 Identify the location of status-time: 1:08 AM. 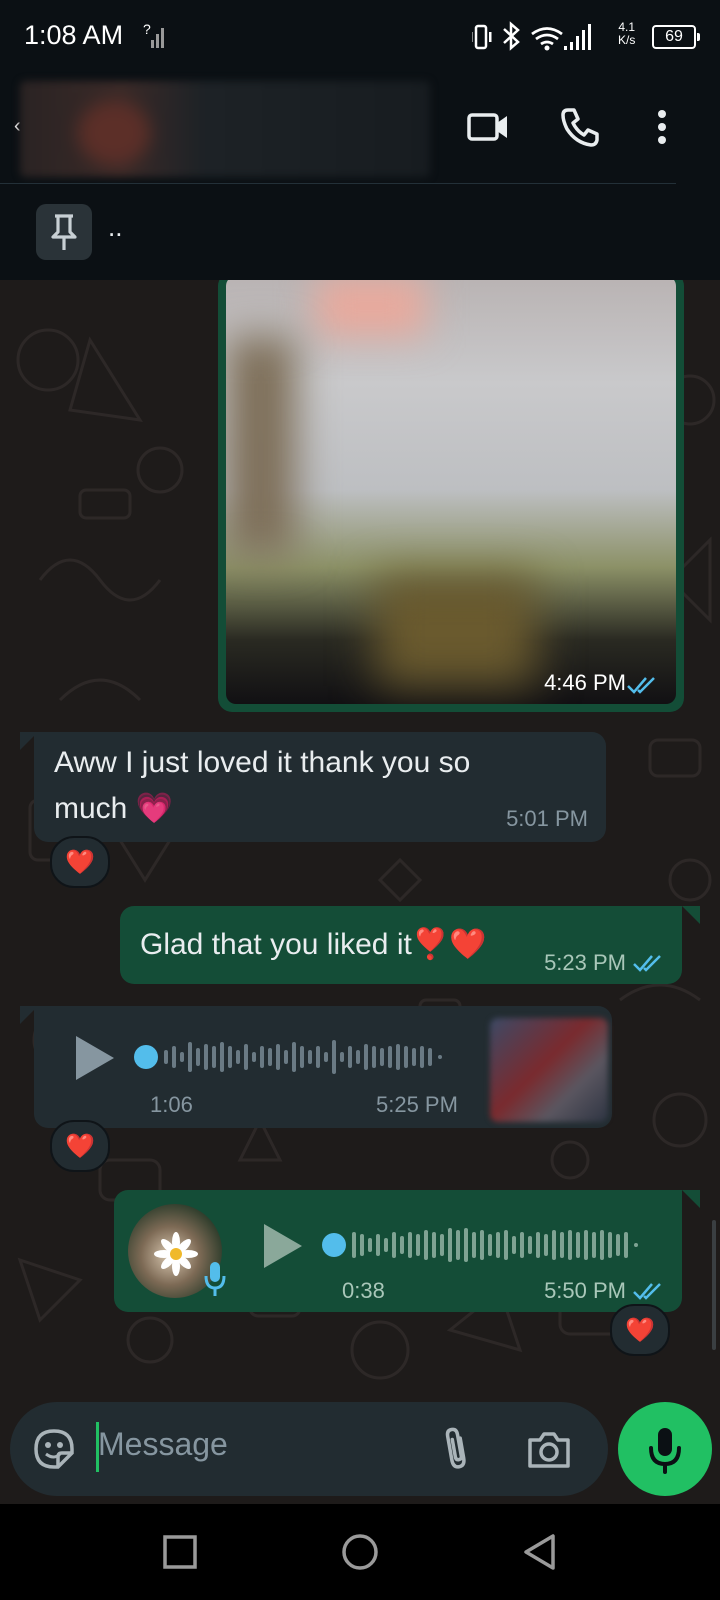
(74, 35).